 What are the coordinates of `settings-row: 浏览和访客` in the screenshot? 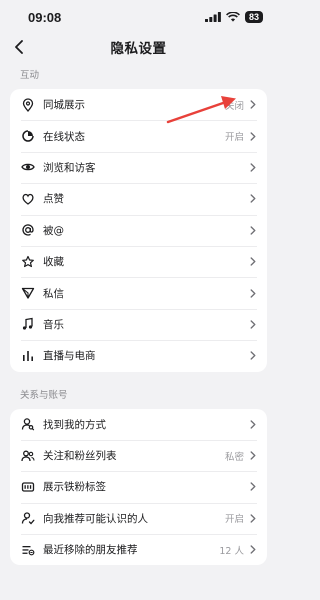 It's located at (138, 167).